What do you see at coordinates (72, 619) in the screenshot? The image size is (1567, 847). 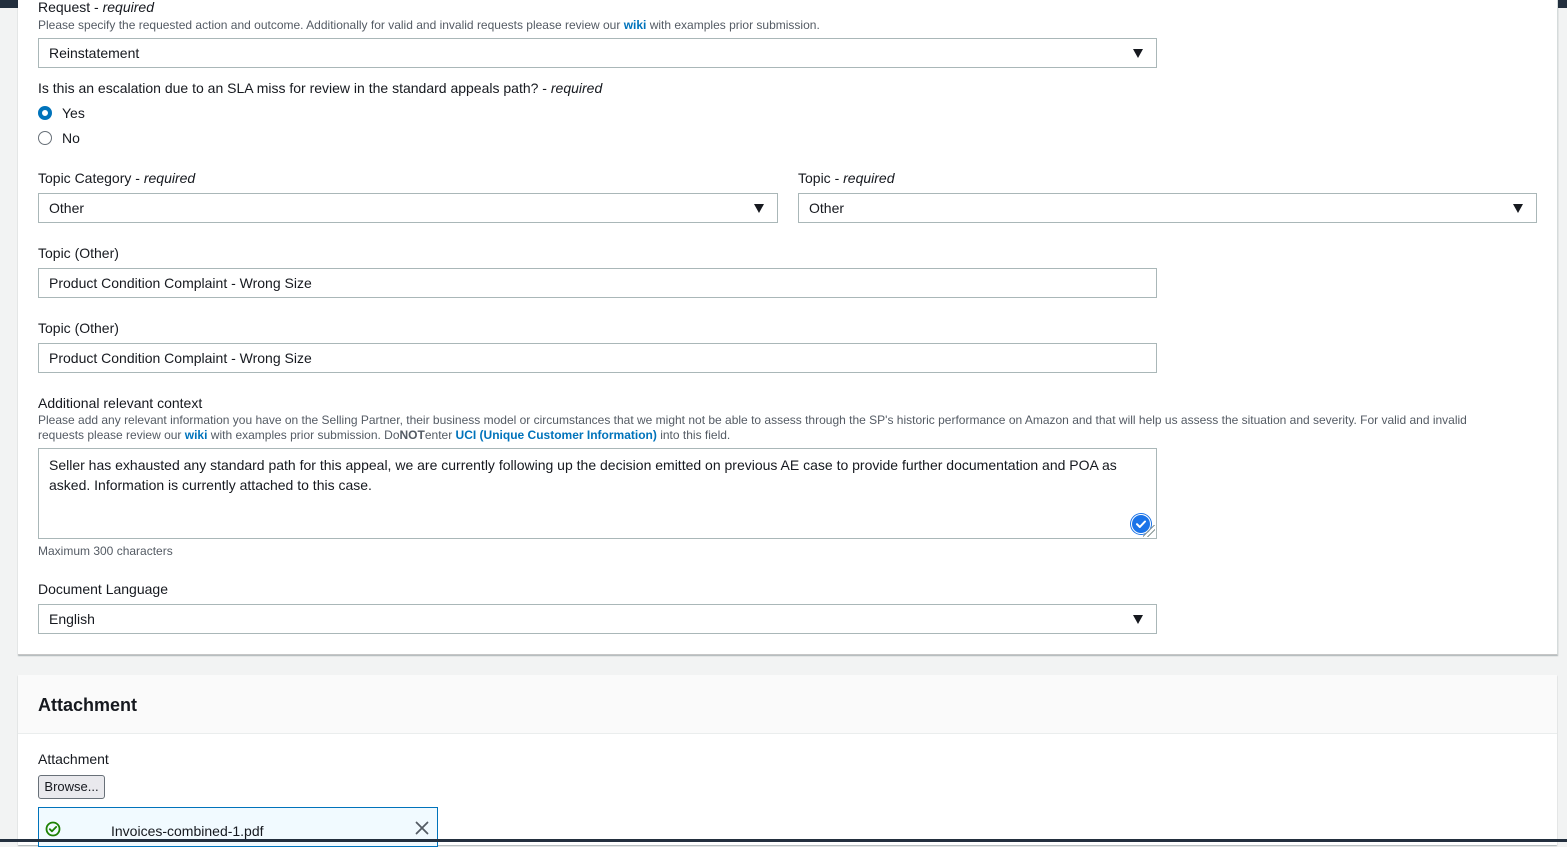 I see `document-language-value: English` at bounding box center [72, 619].